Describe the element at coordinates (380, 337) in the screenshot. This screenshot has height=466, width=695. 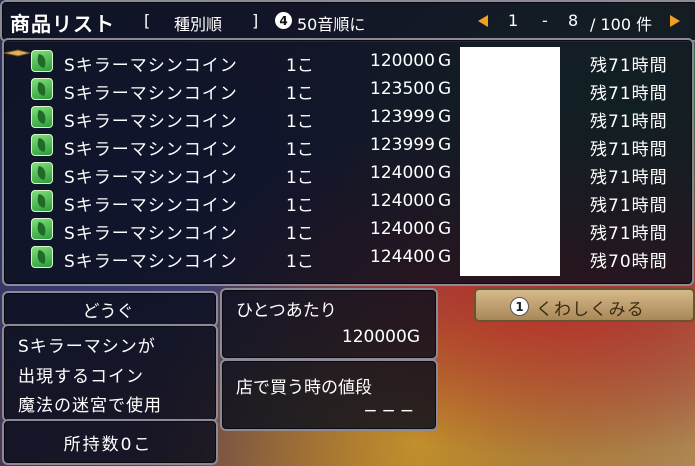
I see `unit-price-value: 120000G` at that location.